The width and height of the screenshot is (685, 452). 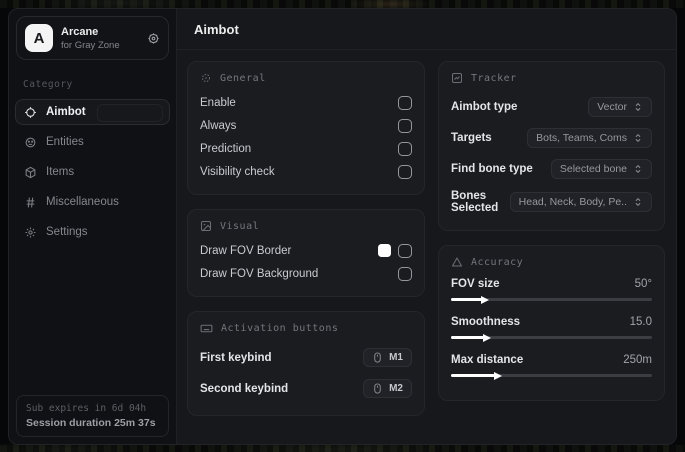 I want to click on setting-label: Targets, so click(x=471, y=137).